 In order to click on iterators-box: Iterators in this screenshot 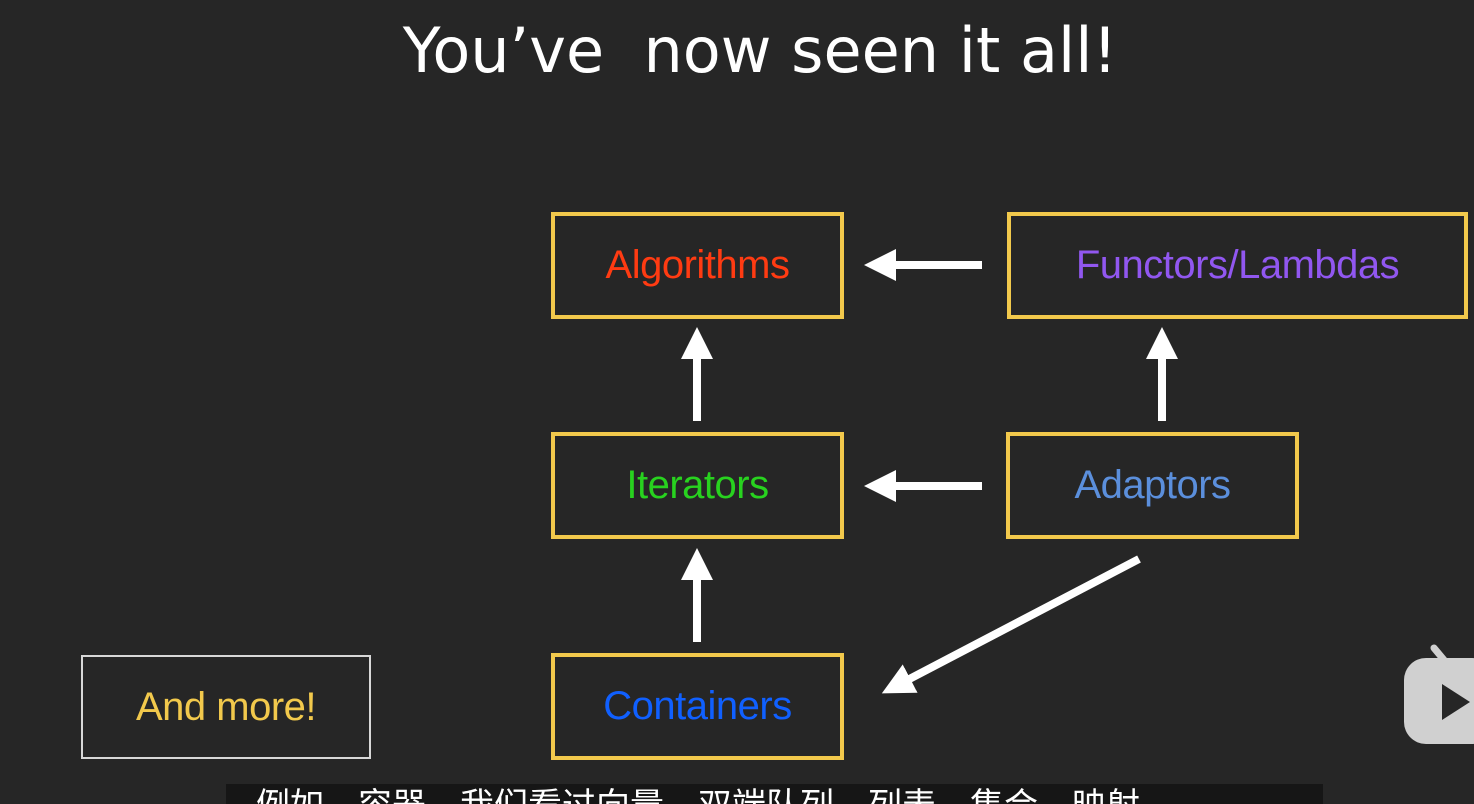, I will do `click(697, 485)`.